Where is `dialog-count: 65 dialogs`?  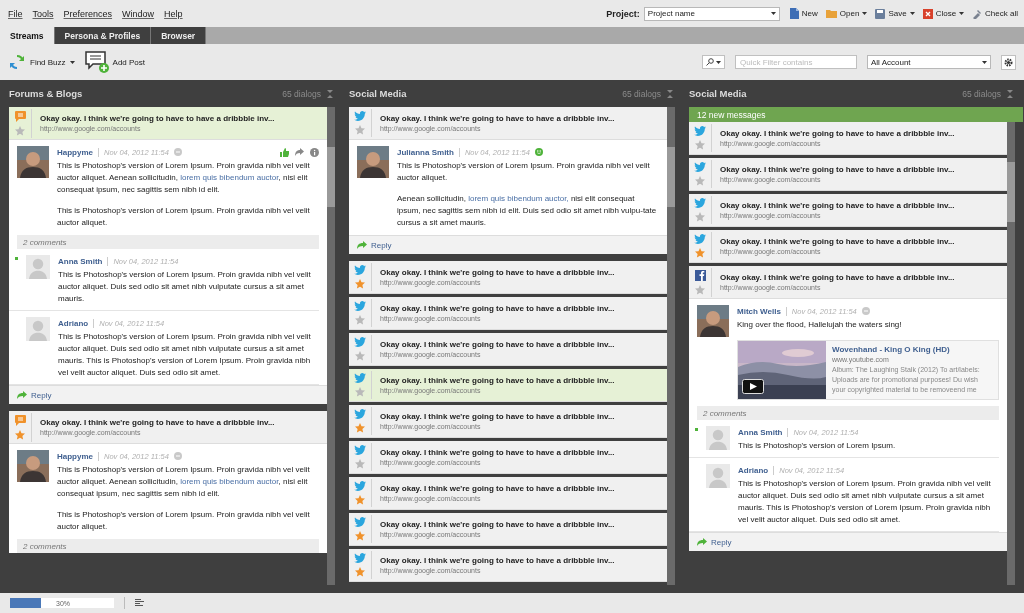 dialog-count: 65 dialogs is located at coordinates (641, 93).